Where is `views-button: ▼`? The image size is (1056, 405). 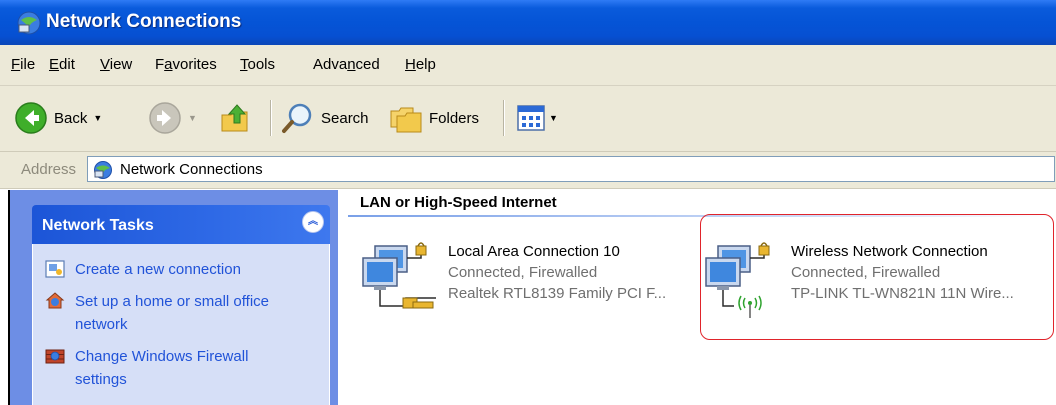 views-button: ▼ is located at coordinates (537, 118).